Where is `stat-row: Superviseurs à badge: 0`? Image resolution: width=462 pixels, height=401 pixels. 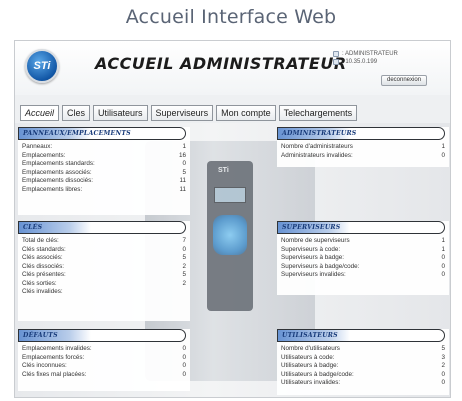
stat-row: Superviseurs à badge: 0 is located at coordinates (363, 258).